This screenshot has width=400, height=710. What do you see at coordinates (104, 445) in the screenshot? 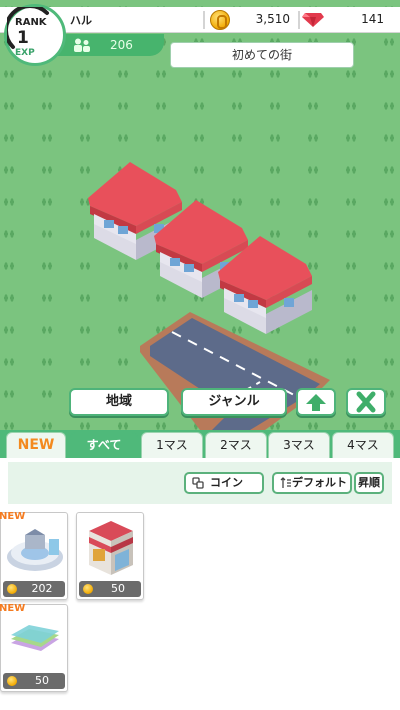
I see `tab-all: すべて` at bounding box center [104, 445].